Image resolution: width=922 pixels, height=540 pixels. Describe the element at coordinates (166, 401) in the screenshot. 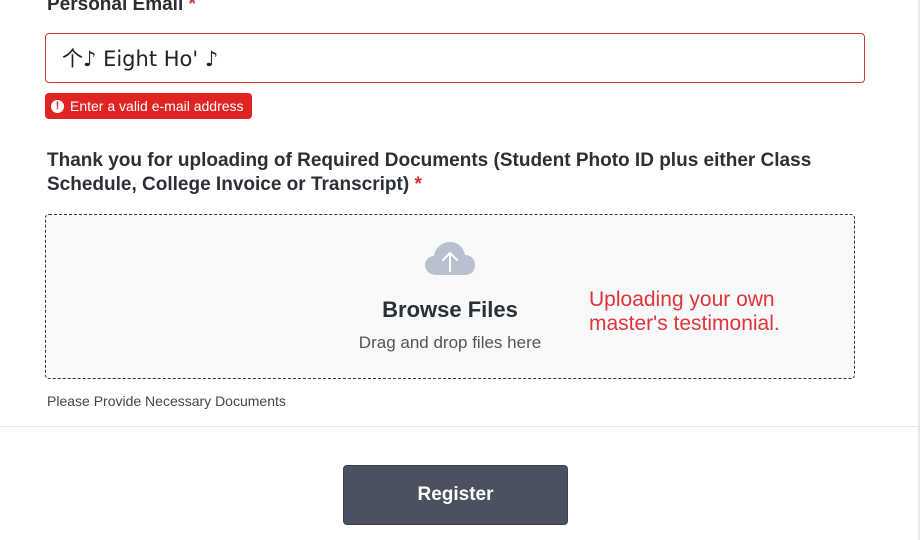

I see `documents-hint: Please Provide Necessary Documents` at that location.